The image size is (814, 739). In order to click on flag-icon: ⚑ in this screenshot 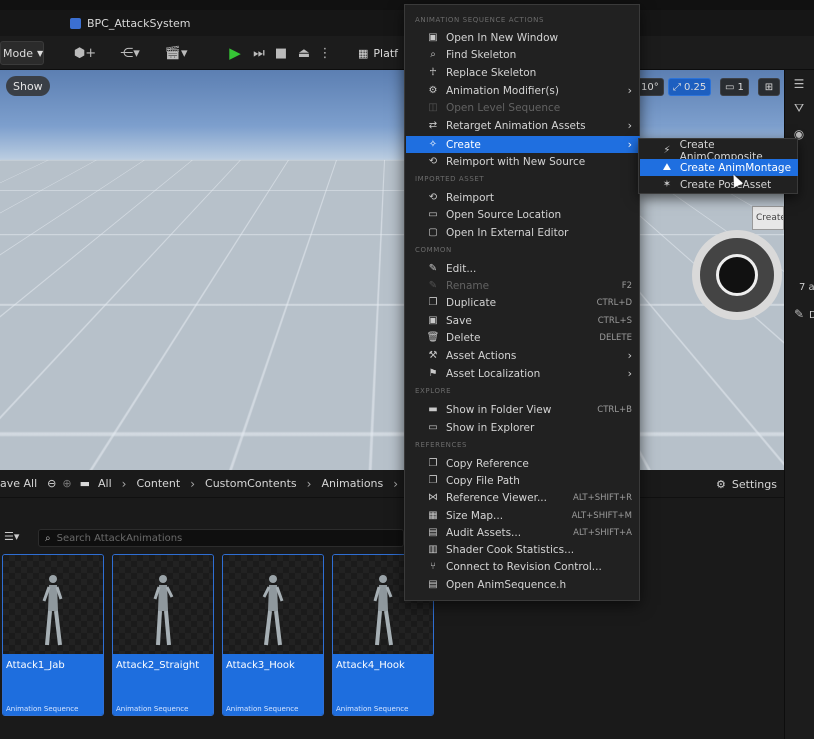, I will do `click(433, 373)`.